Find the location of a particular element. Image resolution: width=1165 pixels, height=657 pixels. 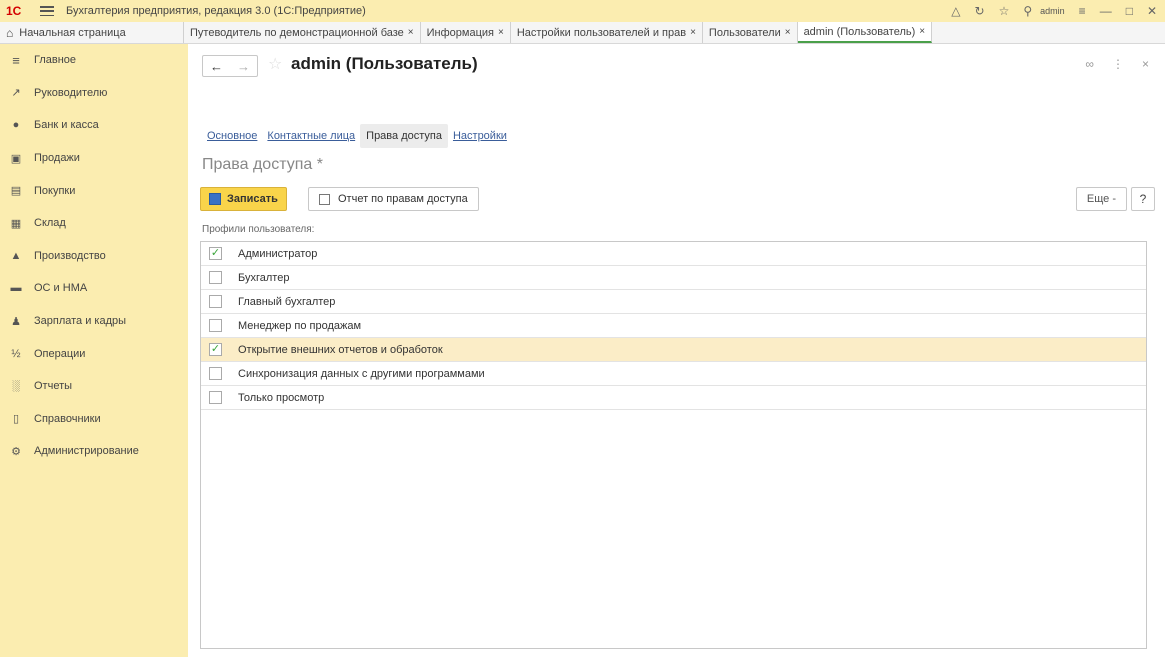

sidebar-item-bank: ● Банк и касса is located at coordinates (94, 125).